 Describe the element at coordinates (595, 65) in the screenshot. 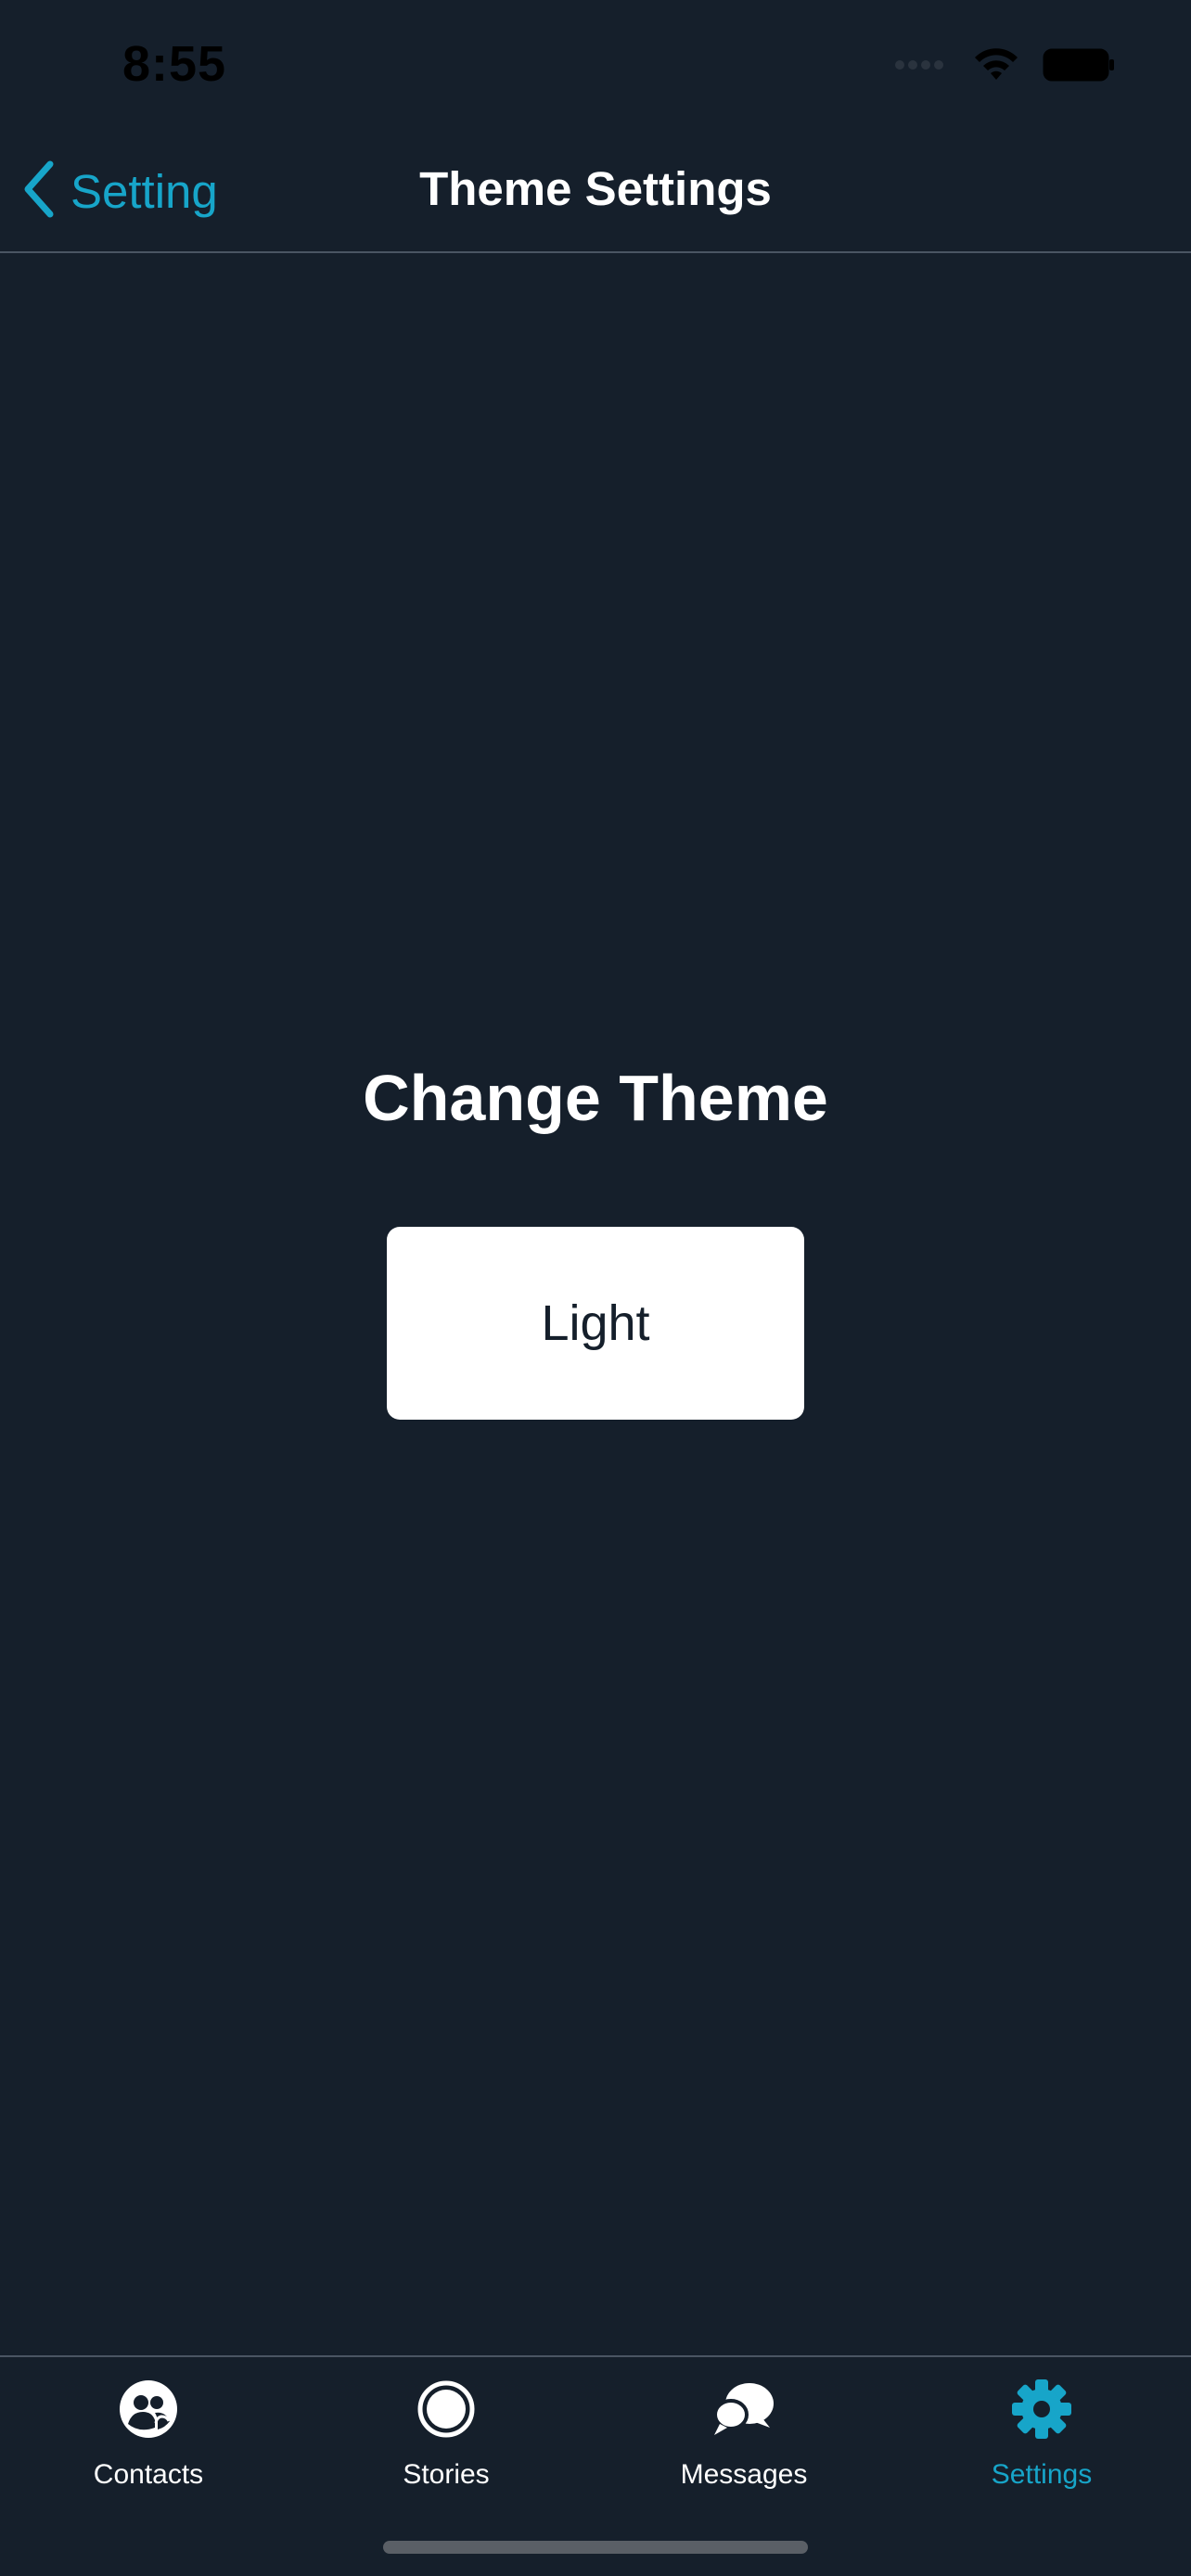

I see `status-bar: 8:55` at that location.